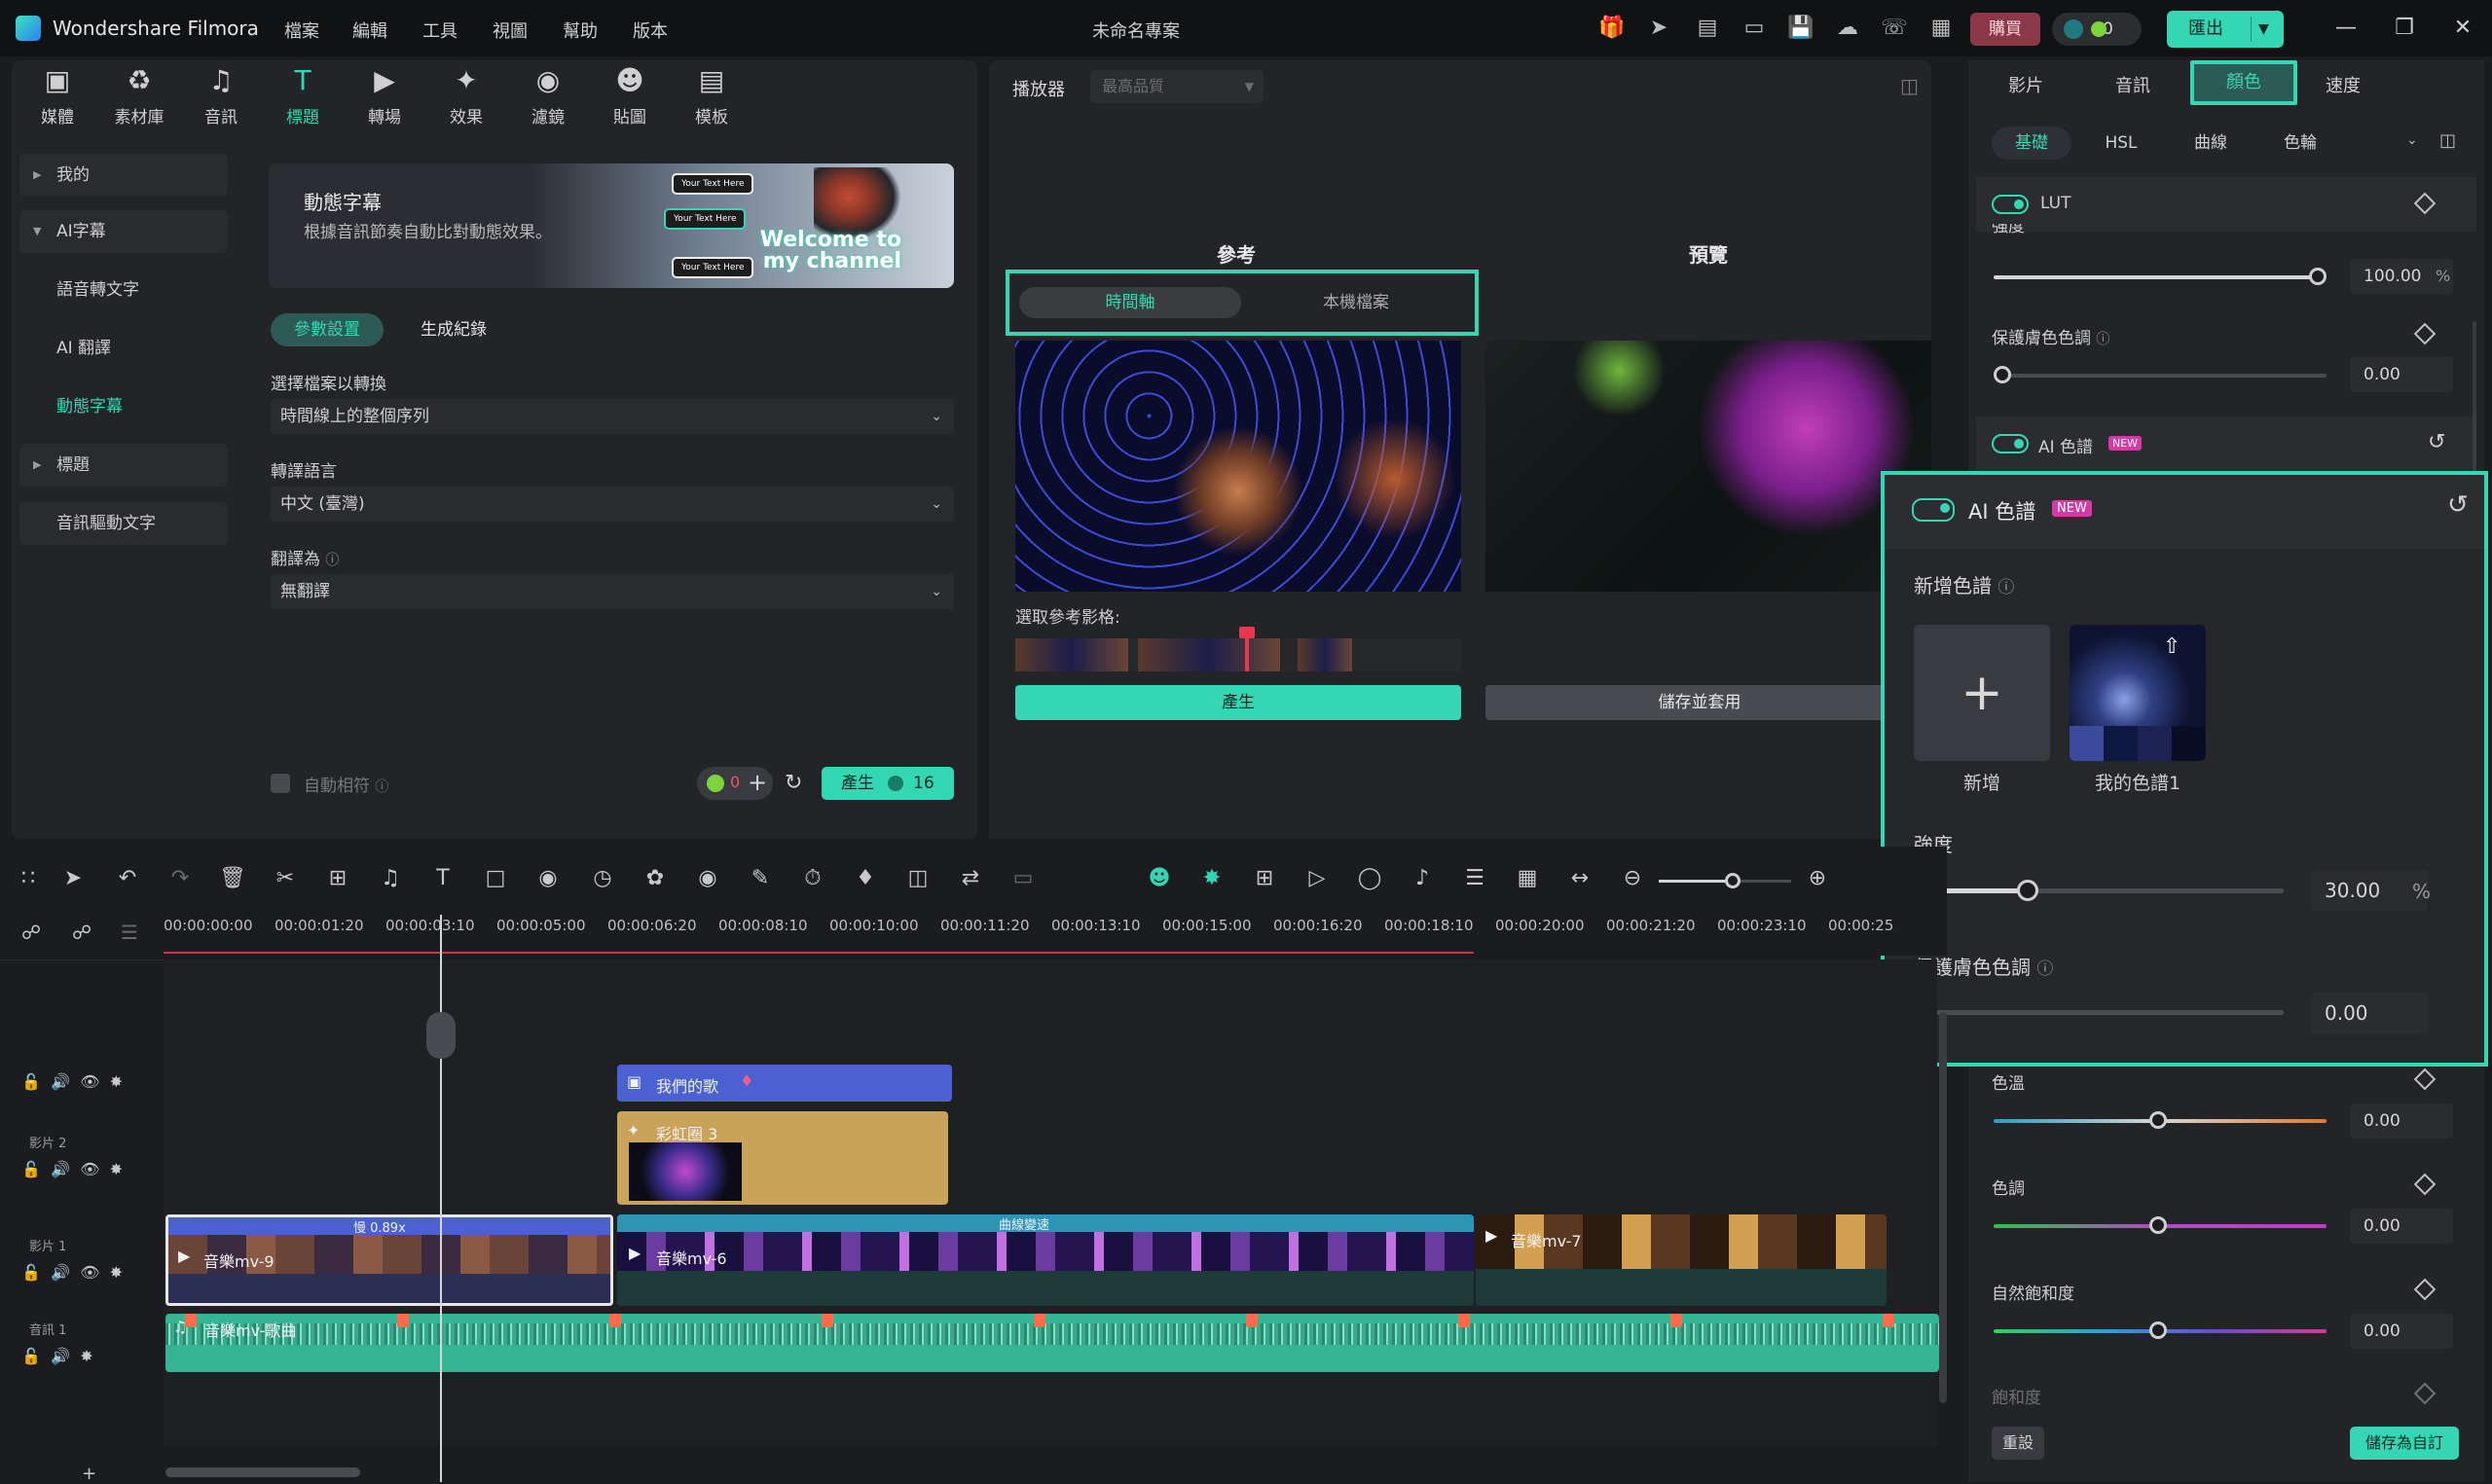 The image size is (2492, 1484). I want to click on crop-icon: ⊞, so click(337, 878).